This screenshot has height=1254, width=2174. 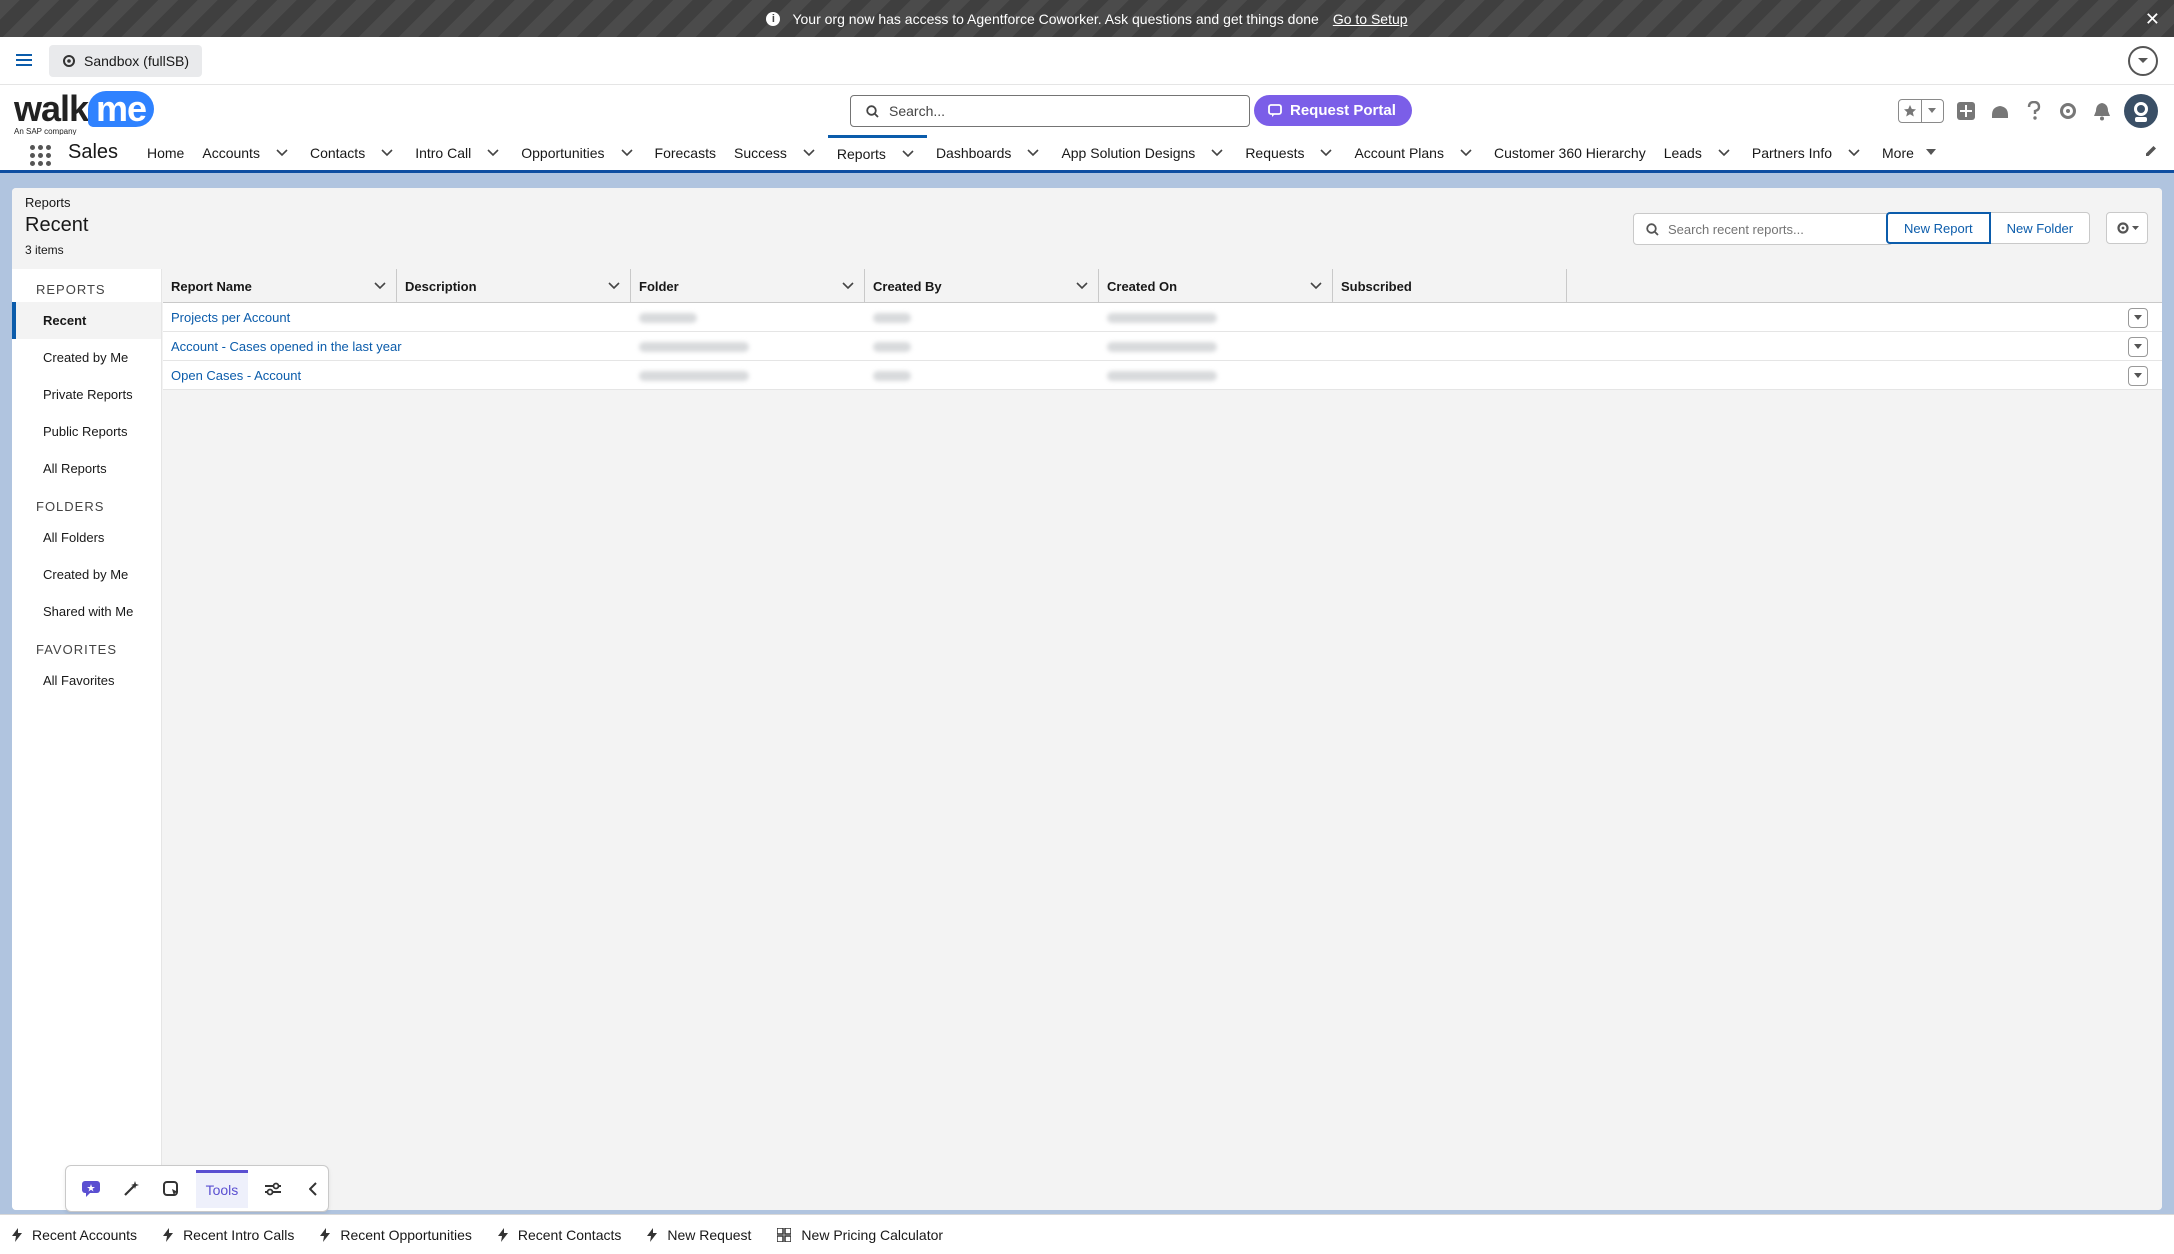 I want to click on sidebar-folders-created-by-me: Created by Me, so click(x=86, y=574).